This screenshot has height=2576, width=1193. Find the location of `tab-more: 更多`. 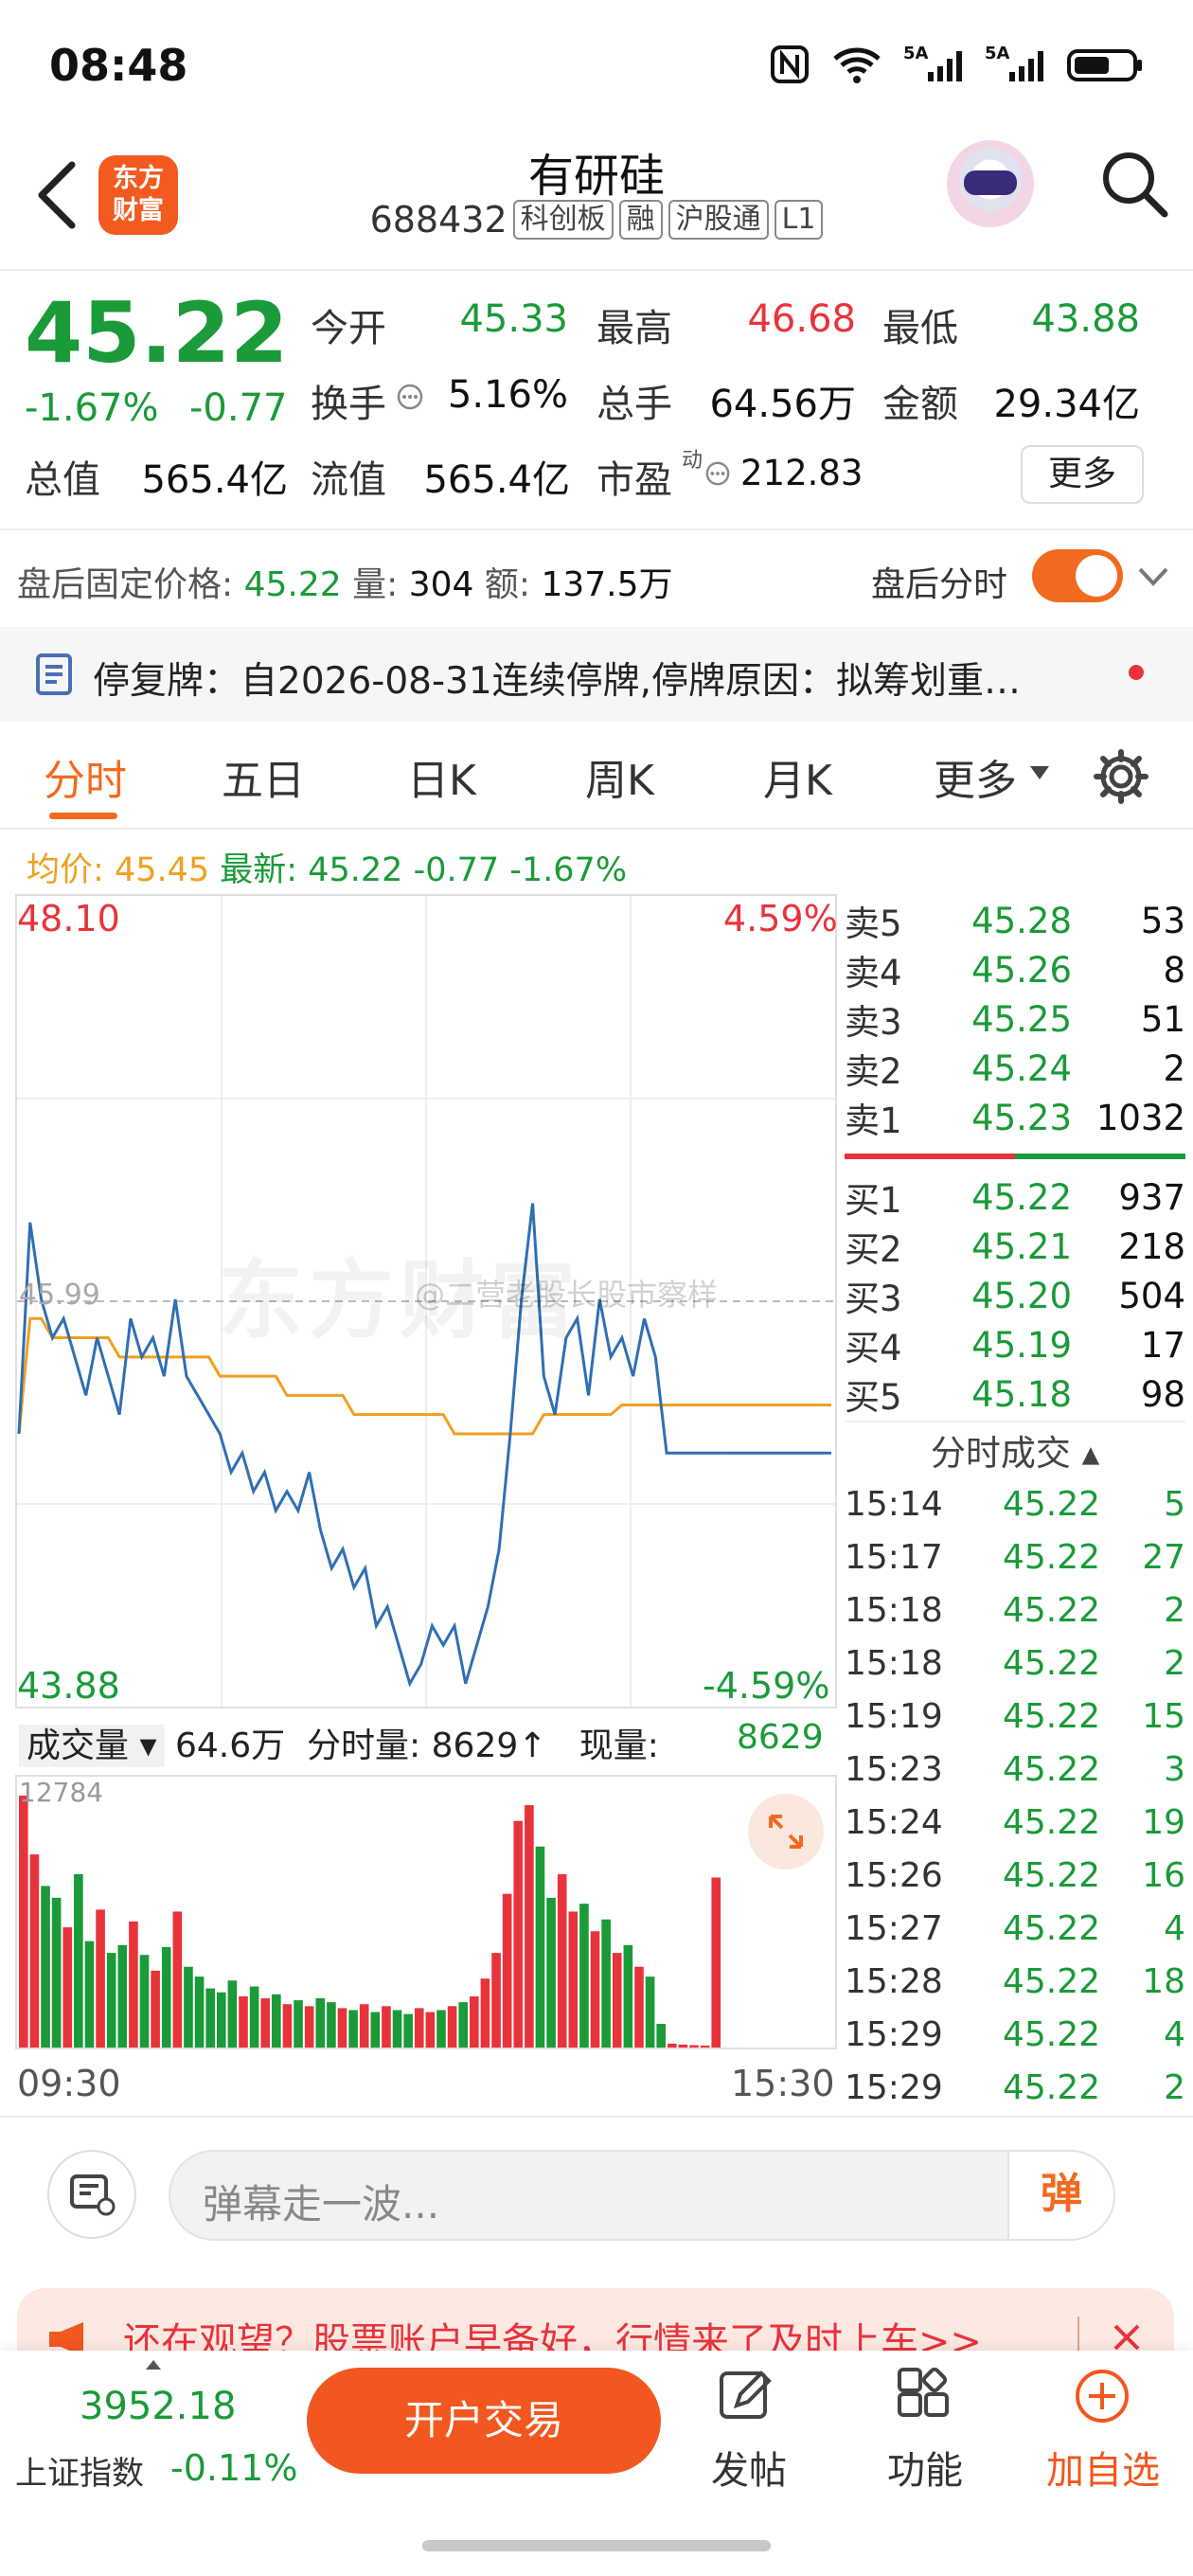

tab-more: 更多 is located at coordinates (975, 776).